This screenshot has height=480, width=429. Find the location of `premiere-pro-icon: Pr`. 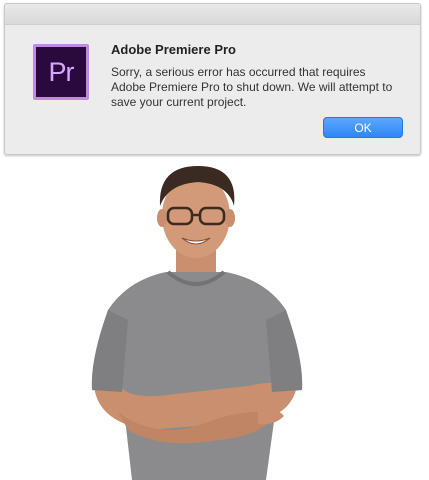

premiere-pro-icon: Pr is located at coordinates (61, 72).